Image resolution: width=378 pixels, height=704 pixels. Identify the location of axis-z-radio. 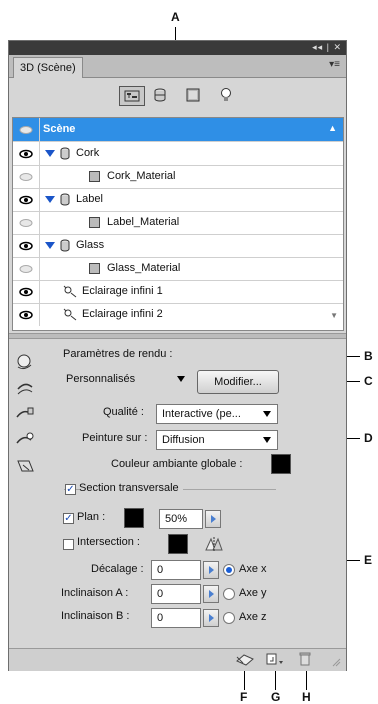
(229, 618).